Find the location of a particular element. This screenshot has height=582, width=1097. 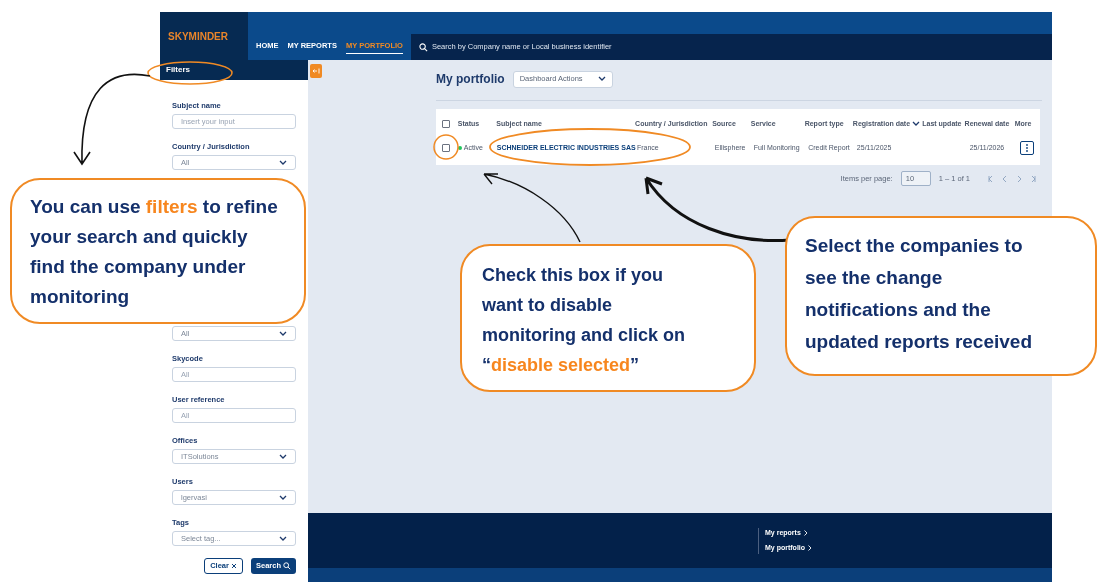

collapse-icon is located at coordinates (316, 71).